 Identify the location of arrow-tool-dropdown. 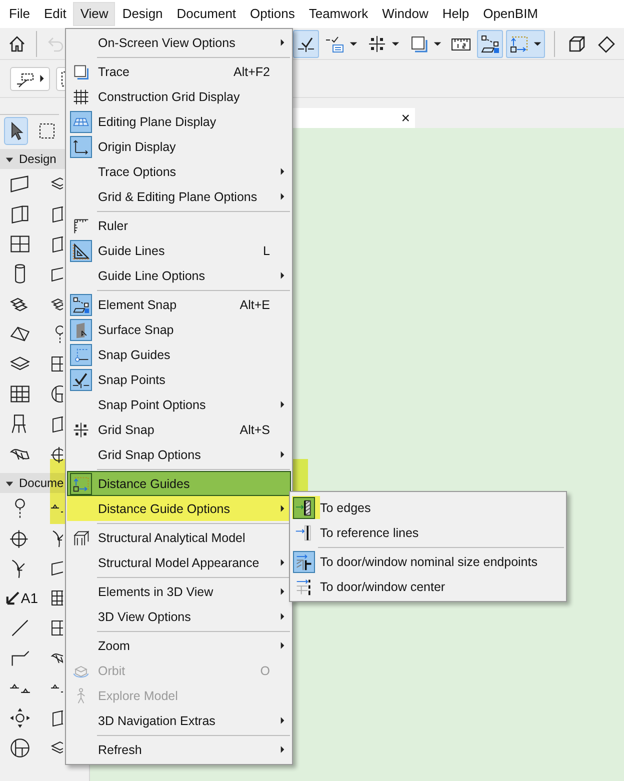
(30, 78).